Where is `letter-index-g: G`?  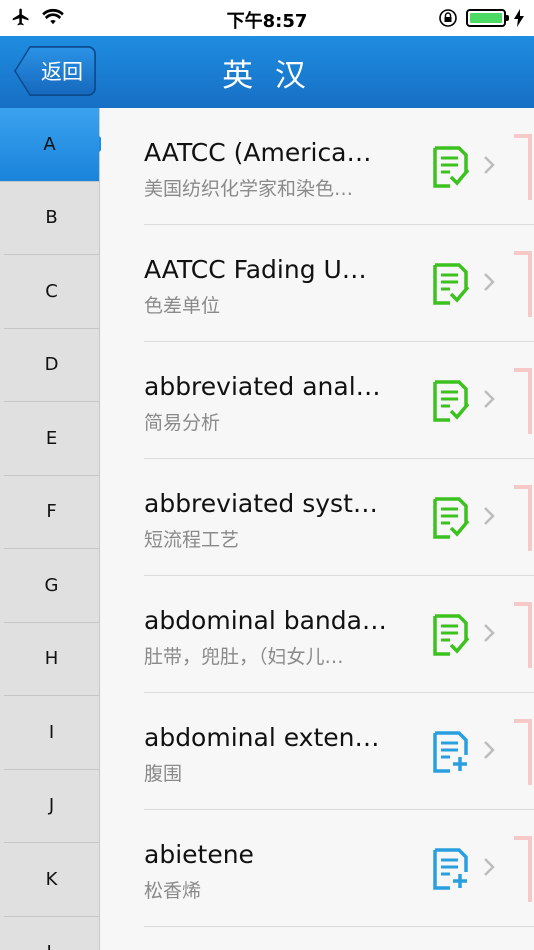 letter-index-g: G is located at coordinates (51, 586).